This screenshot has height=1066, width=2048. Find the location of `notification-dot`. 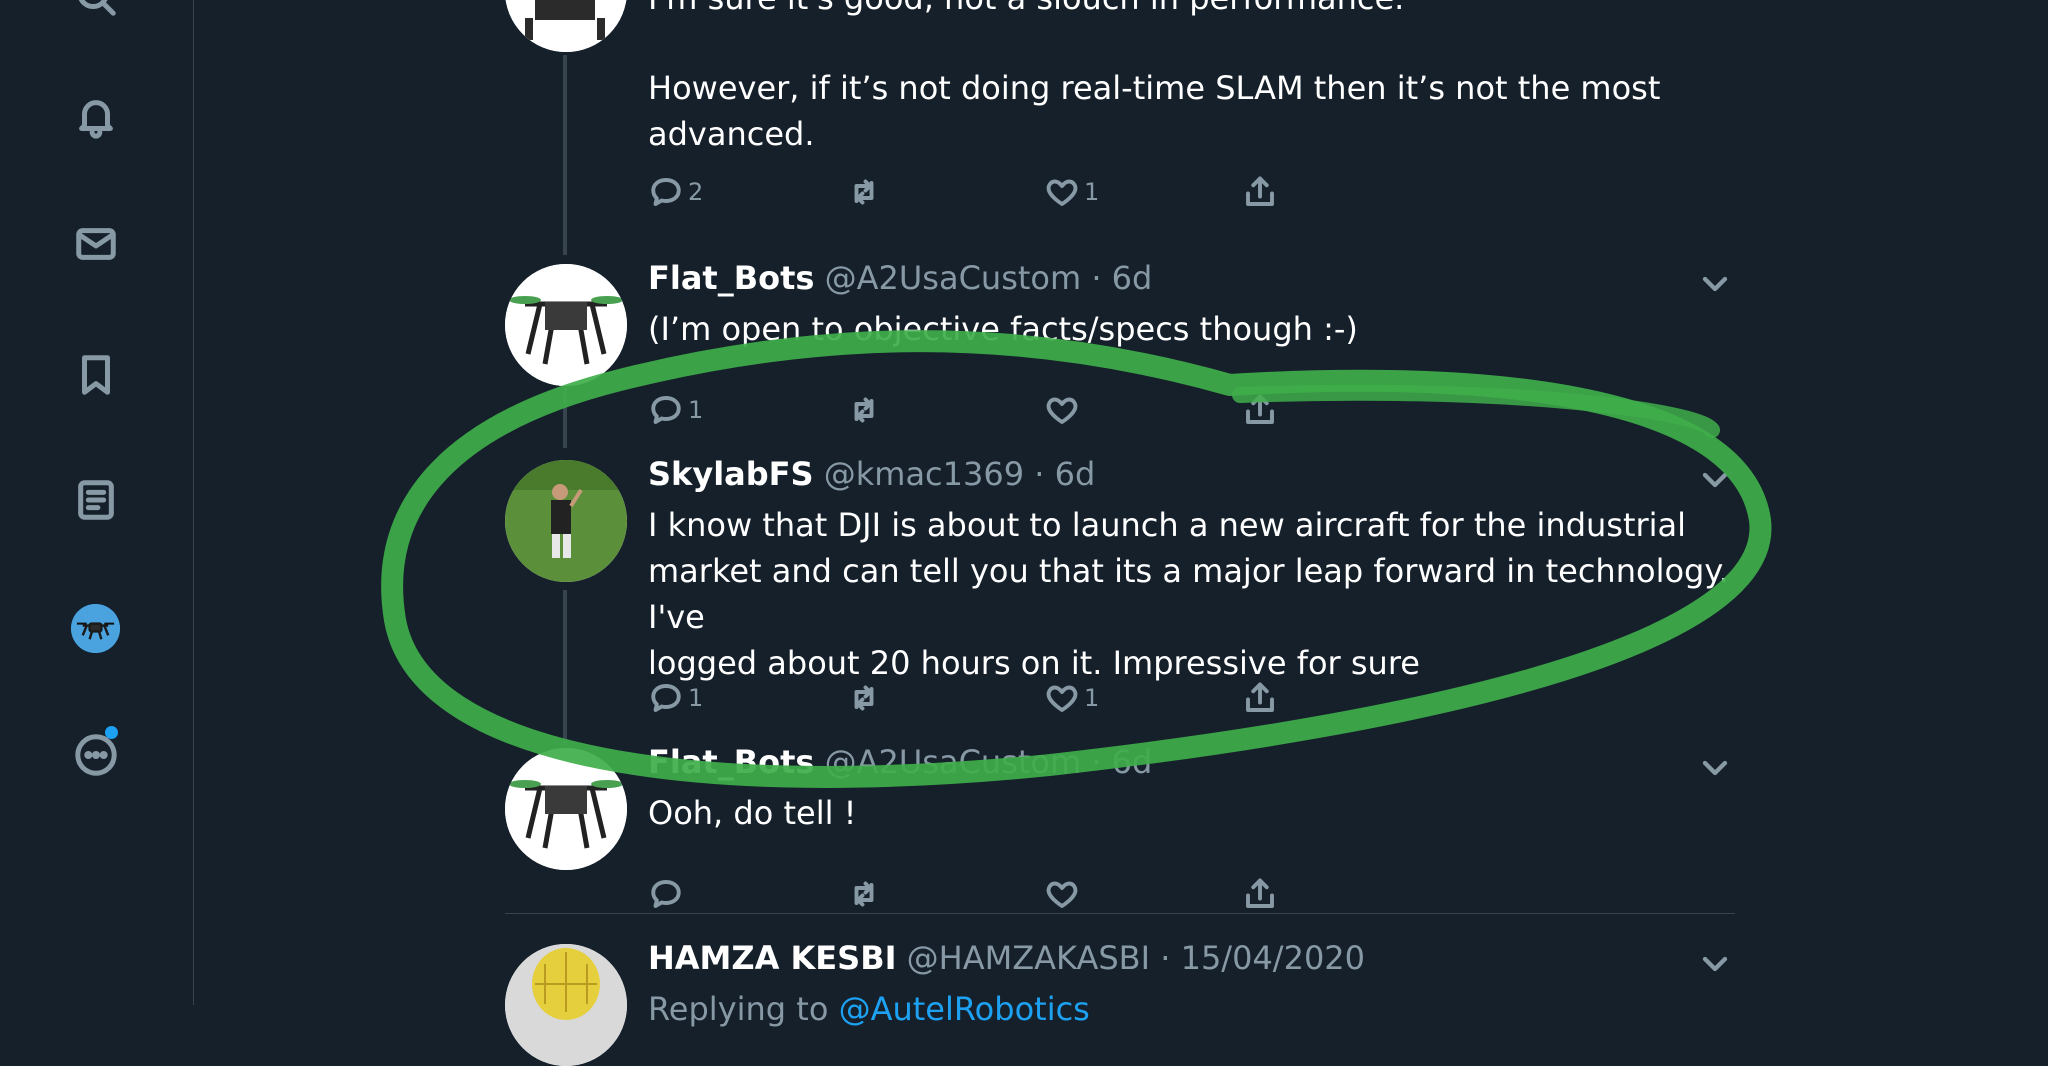

notification-dot is located at coordinates (111, 732).